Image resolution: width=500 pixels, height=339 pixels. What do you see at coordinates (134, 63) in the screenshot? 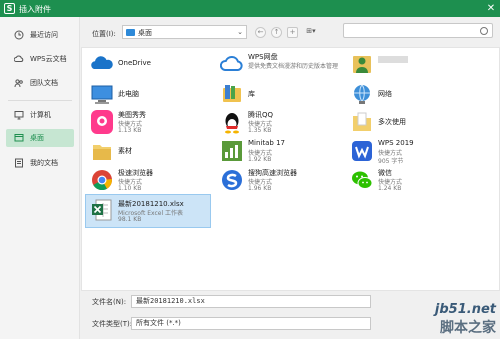
I see `file-name: OneDrive` at bounding box center [134, 63].